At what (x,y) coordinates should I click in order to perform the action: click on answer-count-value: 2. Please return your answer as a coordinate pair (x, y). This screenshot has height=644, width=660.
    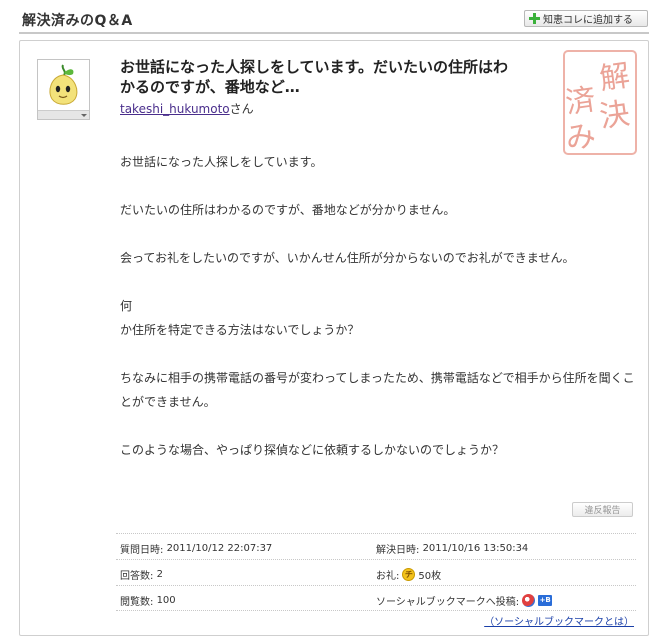
    Looking at the image, I should click on (159, 574).